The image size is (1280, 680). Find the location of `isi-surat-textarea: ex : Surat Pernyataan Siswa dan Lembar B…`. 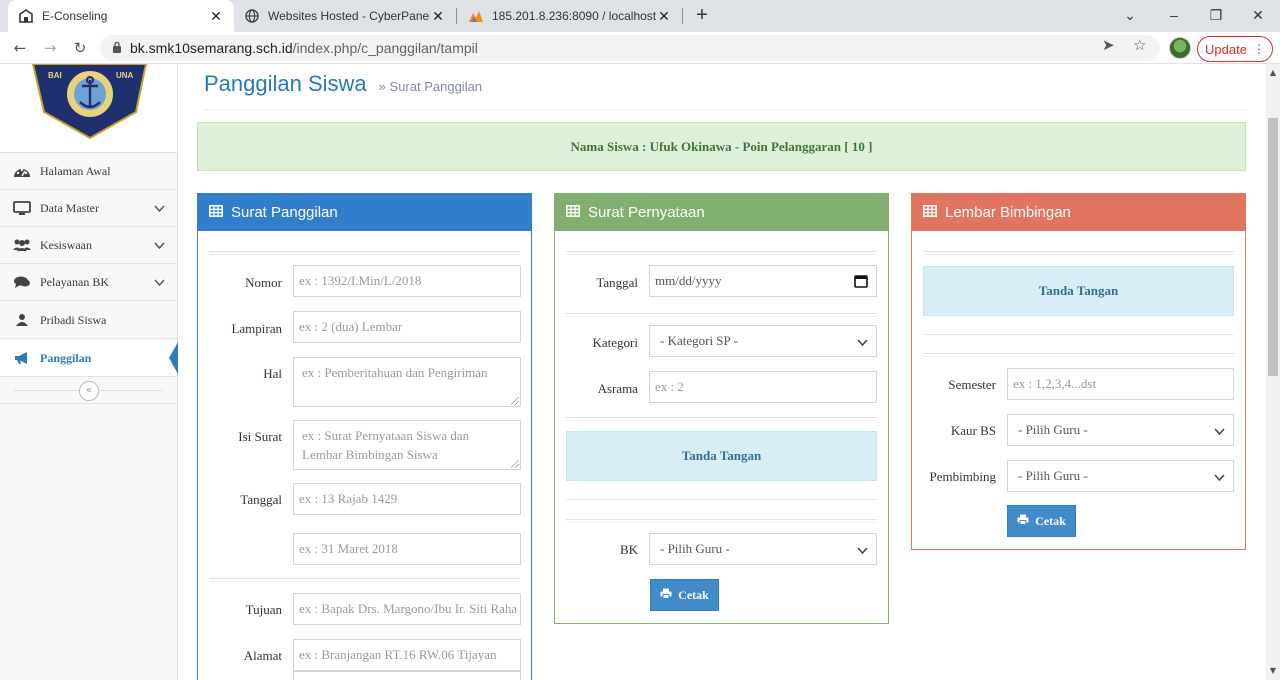

isi-surat-textarea: ex : Surat Pernyataan Siswa dan Lembar B… is located at coordinates (407, 445).